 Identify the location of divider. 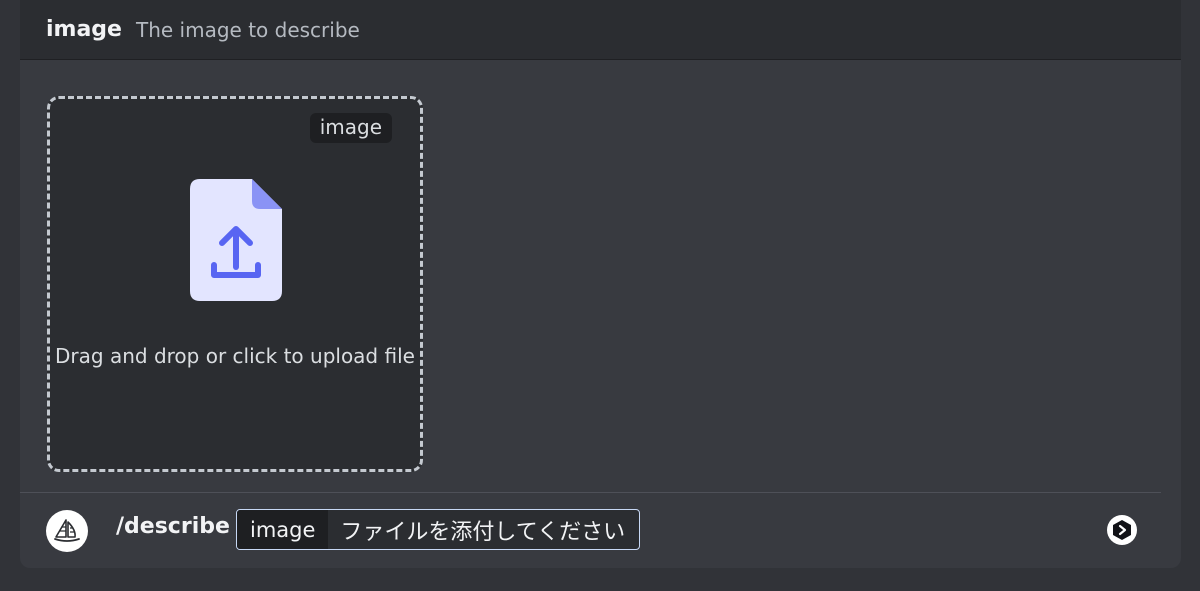
(590, 492).